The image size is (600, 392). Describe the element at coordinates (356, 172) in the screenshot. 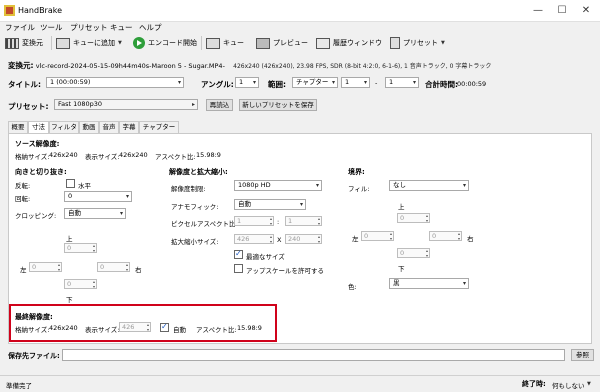

I see `borders-heading: 境界:` at that location.